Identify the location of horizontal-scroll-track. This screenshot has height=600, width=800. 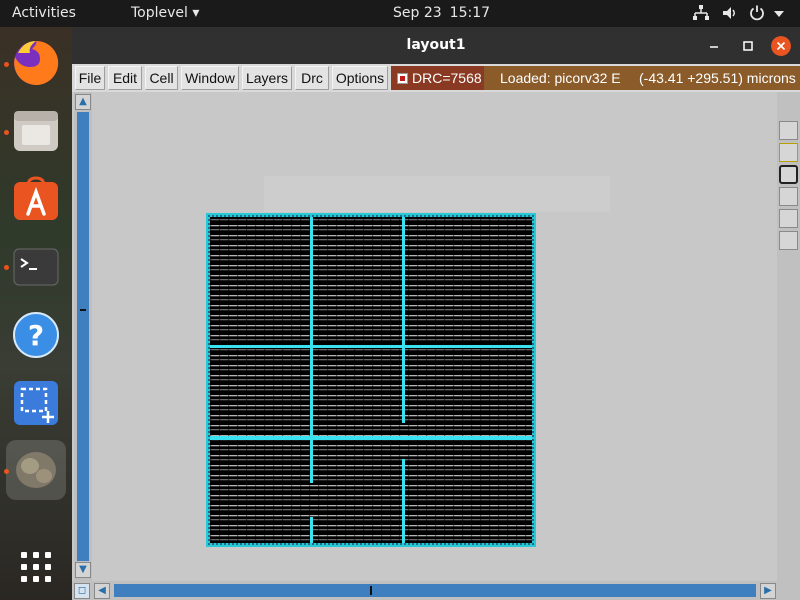
(435, 590).